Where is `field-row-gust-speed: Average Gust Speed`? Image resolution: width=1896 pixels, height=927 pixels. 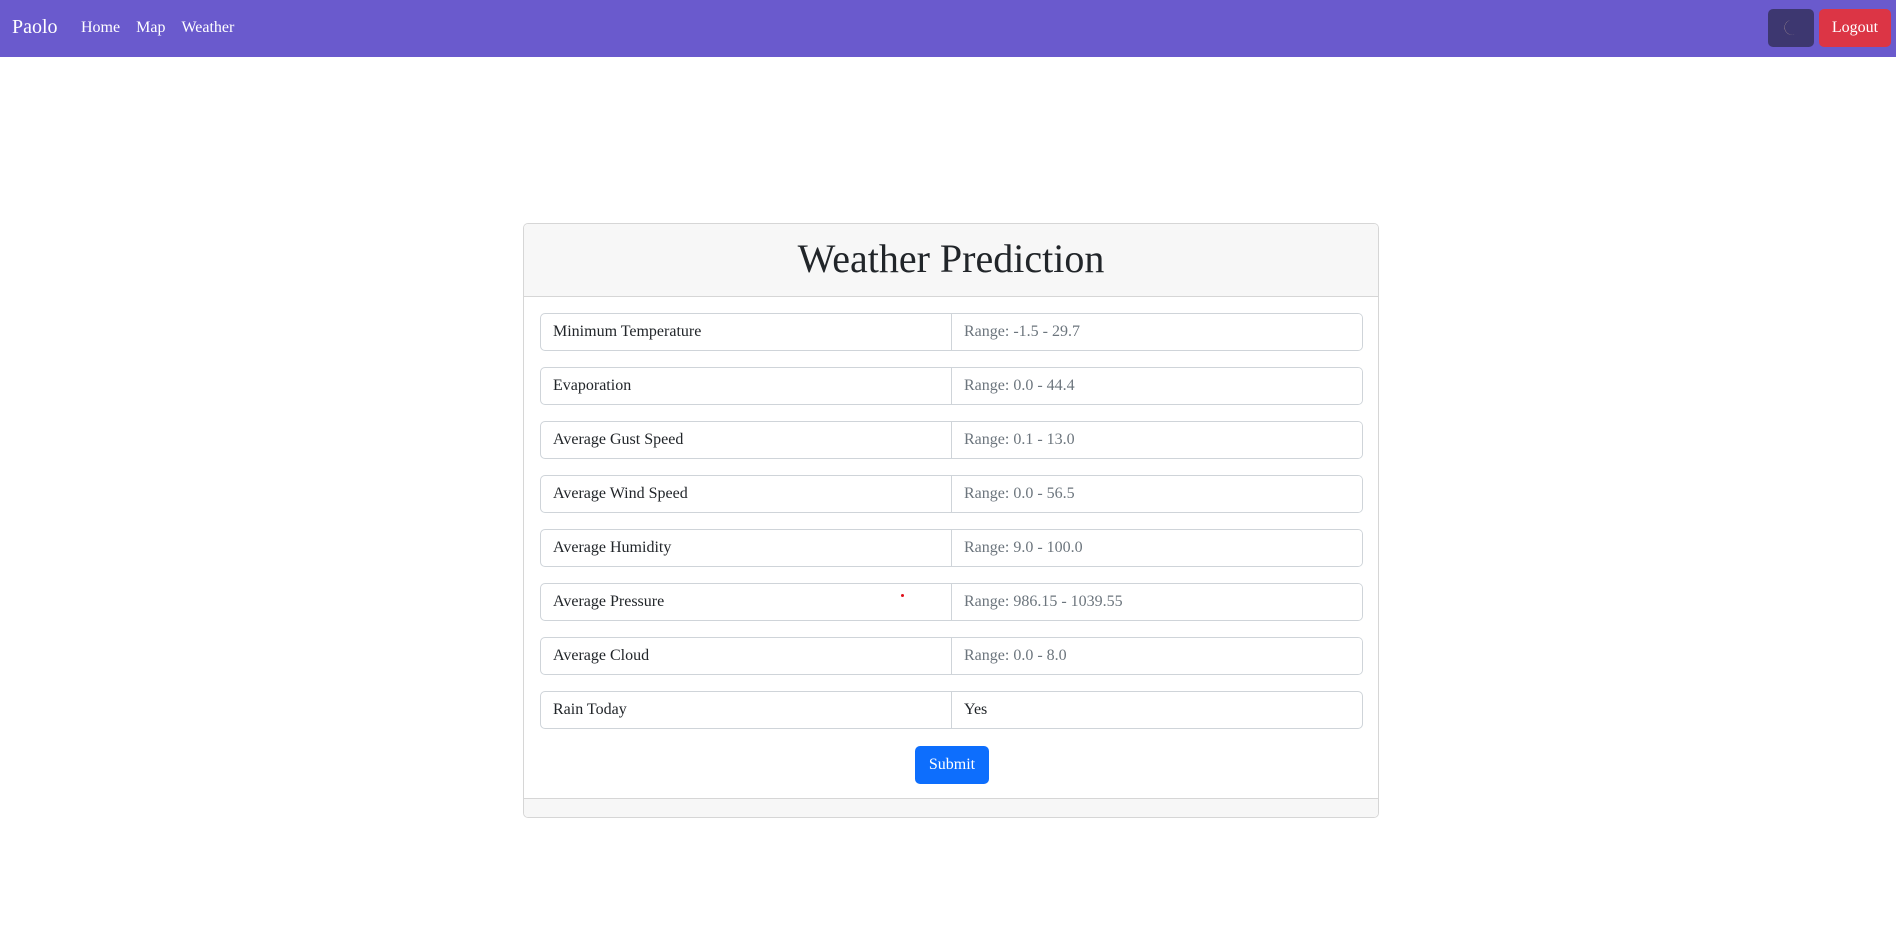 field-row-gust-speed: Average Gust Speed is located at coordinates (951, 440).